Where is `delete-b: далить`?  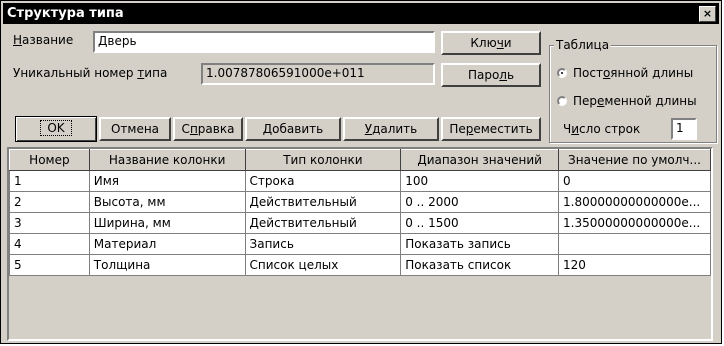 delete-b: далить is located at coordinates (395, 129).